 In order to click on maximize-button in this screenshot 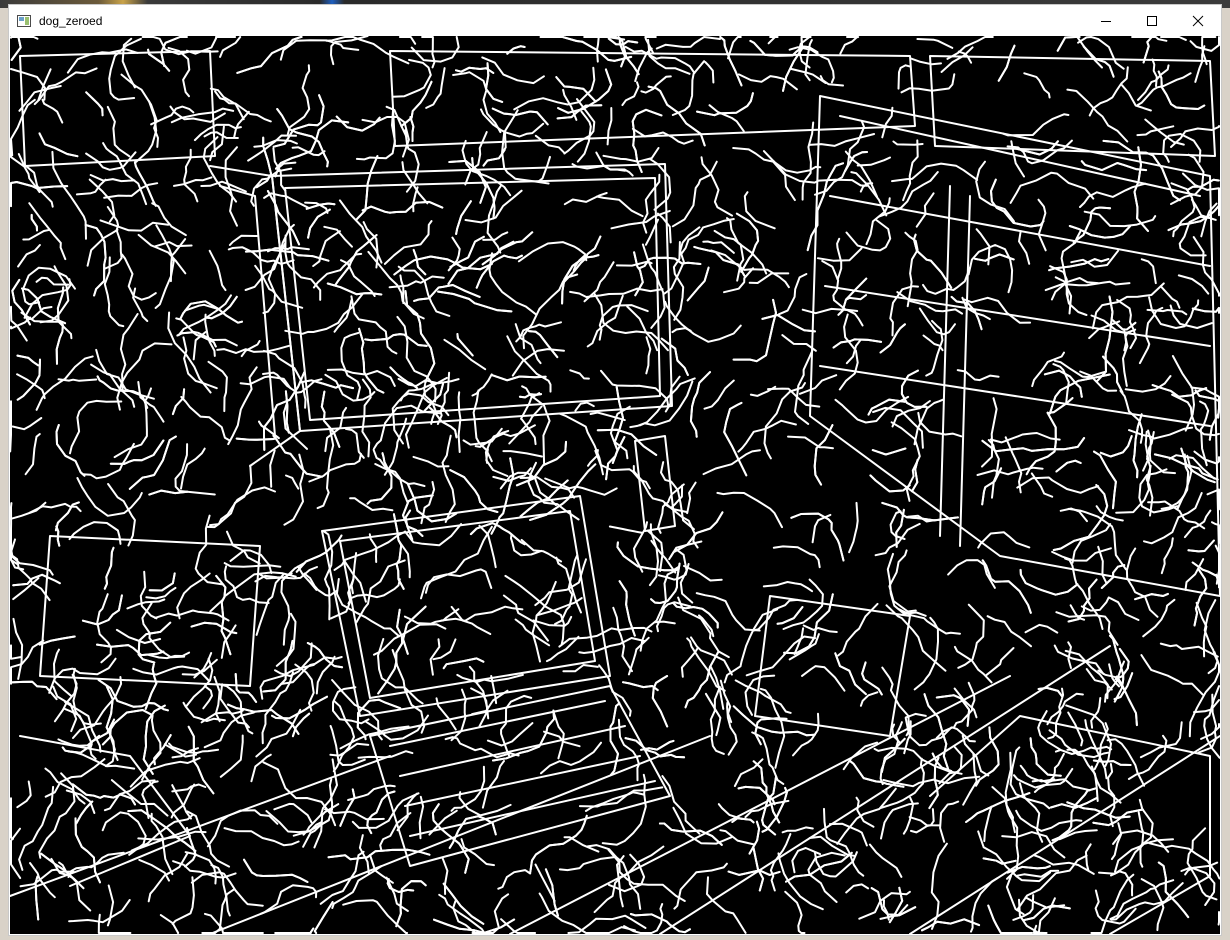, I will do `click(1152, 20)`.